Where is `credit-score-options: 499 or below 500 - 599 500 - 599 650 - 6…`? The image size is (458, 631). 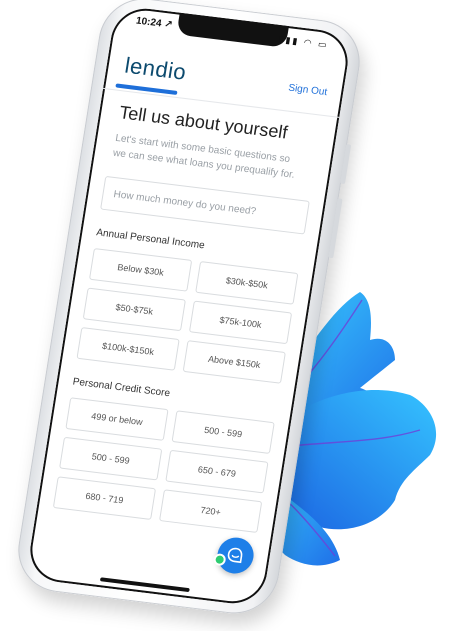 credit-score-options: 499 or below 500 - 599 500 - 599 650 - 6… is located at coordinates (163, 465).